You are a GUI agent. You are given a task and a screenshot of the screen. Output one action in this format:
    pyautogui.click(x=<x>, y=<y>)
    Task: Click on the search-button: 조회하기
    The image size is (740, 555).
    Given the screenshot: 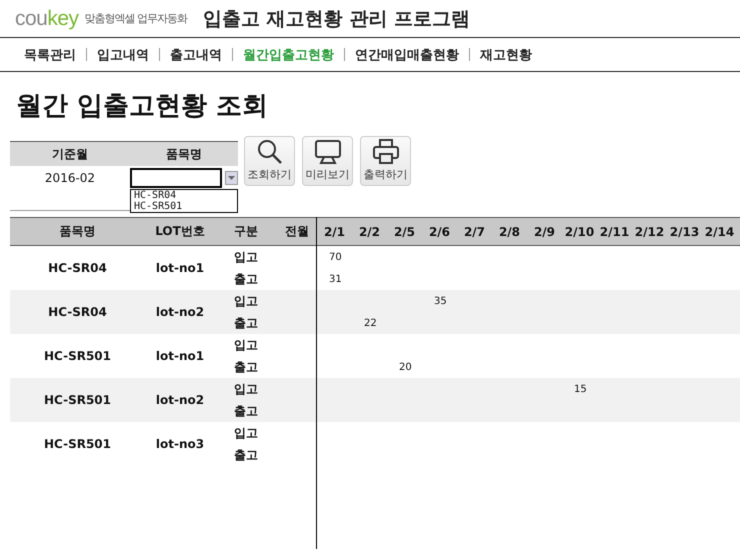 What is the action you would take?
    pyautogui.click(x=269, y=161)
    